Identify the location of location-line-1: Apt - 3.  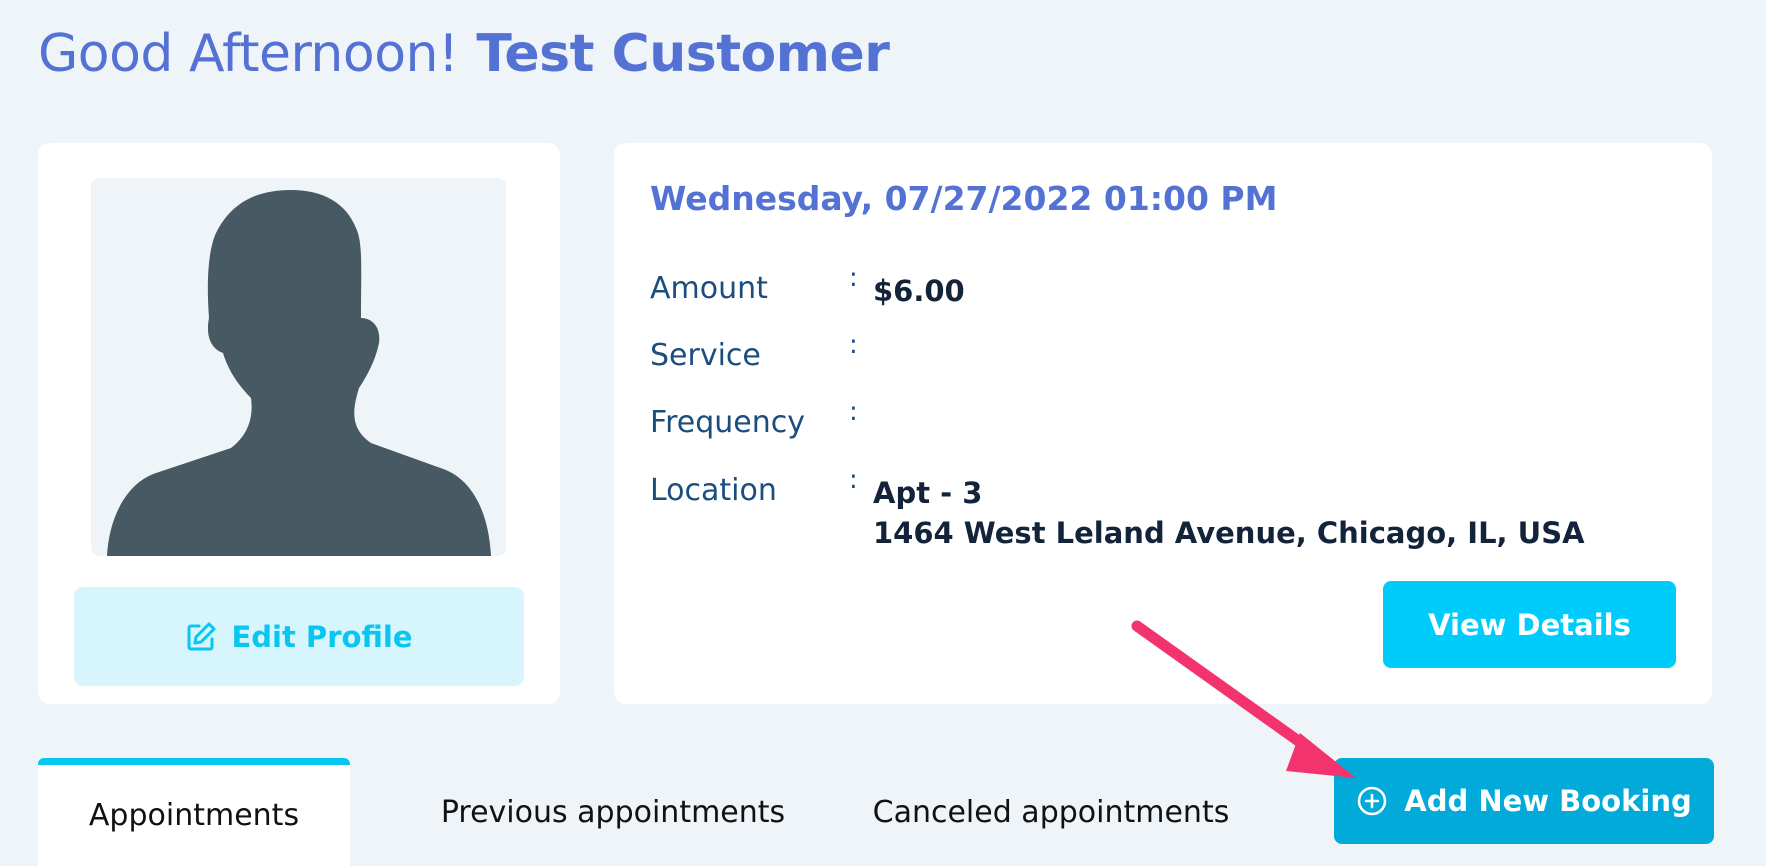
(928, 493).